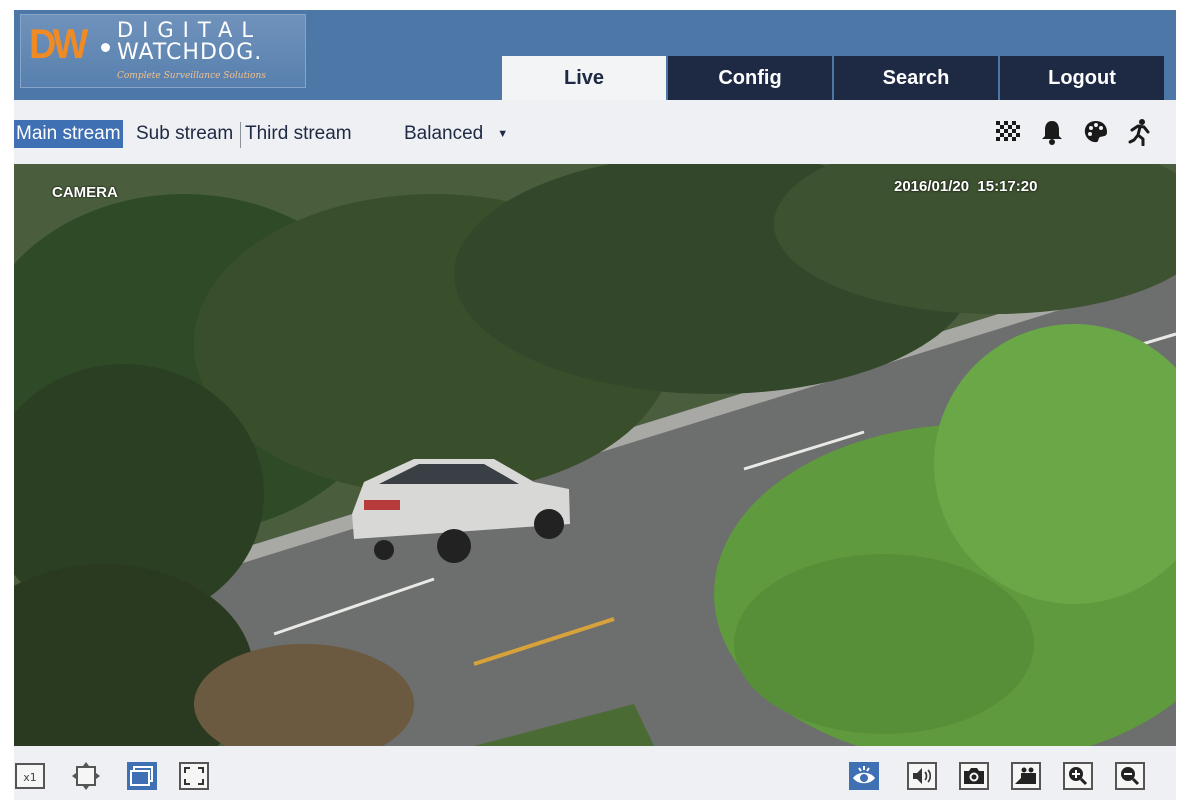  Describe the element at coordinates (1078, 776) in the screenshot. I see `zoom-in-icon` at that location.